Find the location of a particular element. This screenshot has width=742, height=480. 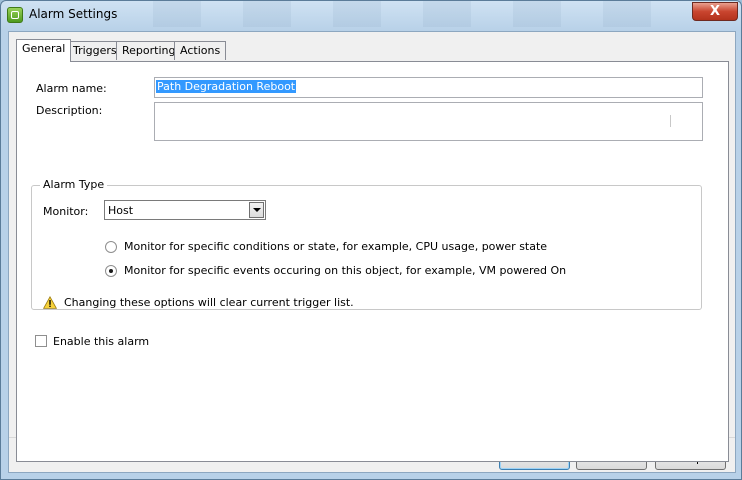

enable-alarm-checkbox is located at coordinates (41, 341).